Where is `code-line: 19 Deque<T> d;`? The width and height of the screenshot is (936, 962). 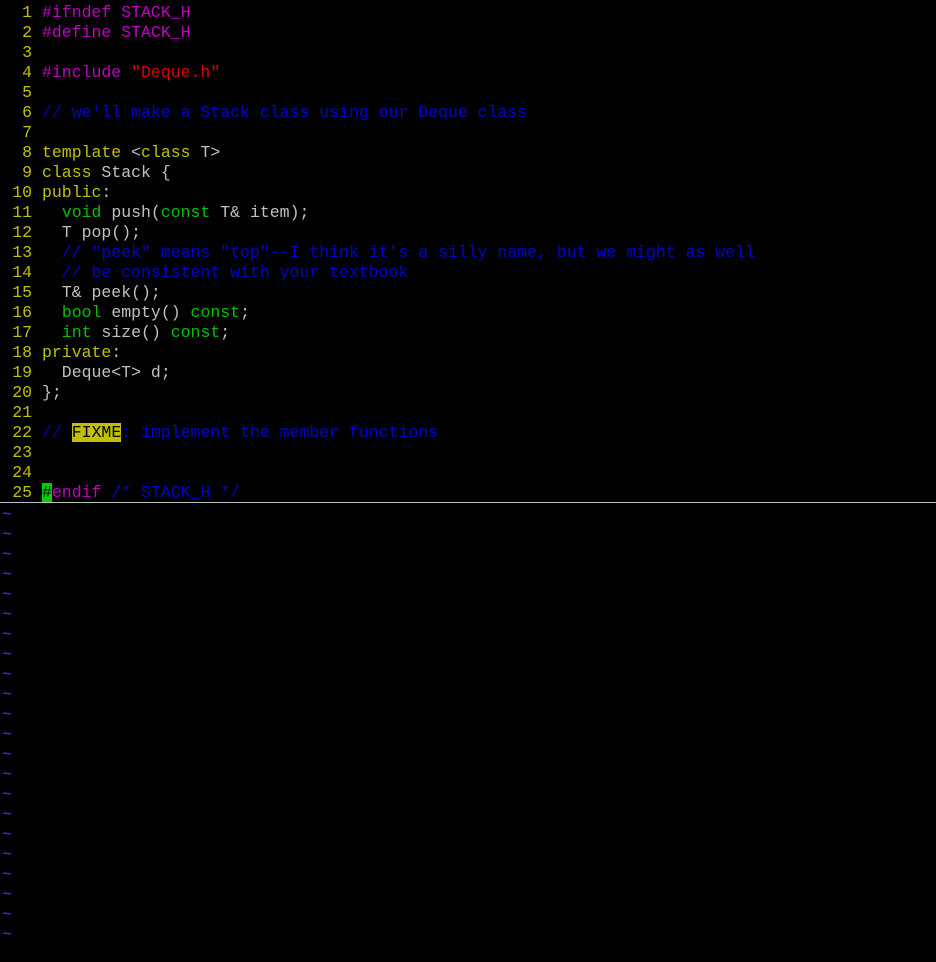 code-line: 19 Deque<T> d; is located at coordinates (468, 373).